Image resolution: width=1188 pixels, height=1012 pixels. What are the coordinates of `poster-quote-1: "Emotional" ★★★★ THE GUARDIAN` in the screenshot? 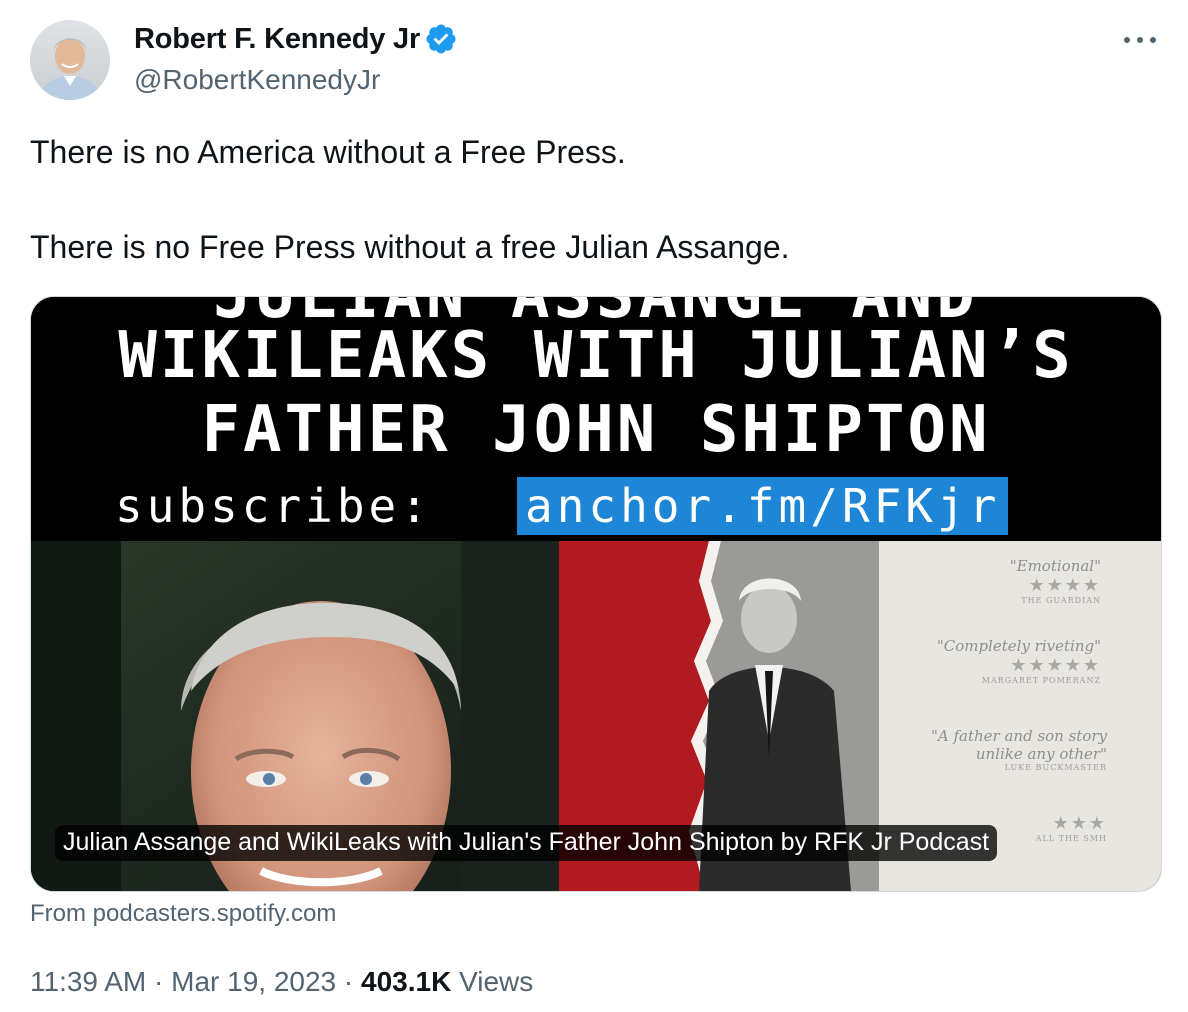 It's located at (1055, 581).